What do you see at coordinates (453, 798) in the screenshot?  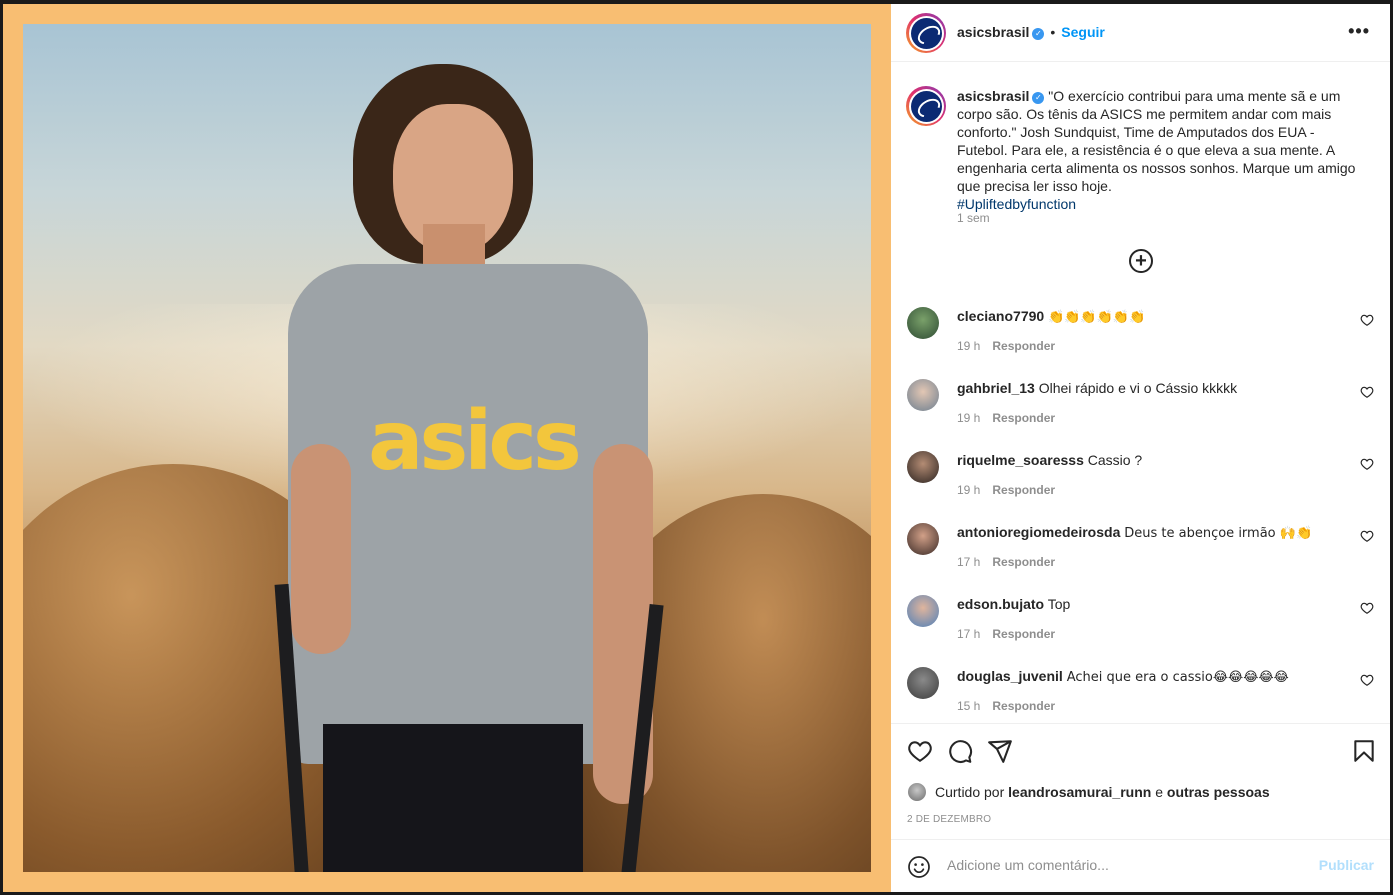 I see `image-person-pants` at bounding box center [453, 798].